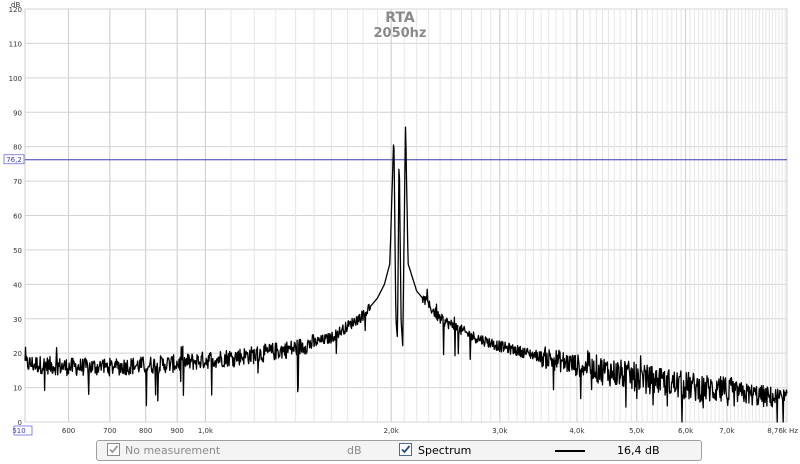  Describe the element at coordinates (109, 431) in the screenshot. I see `x-tick-label: 700` at that location.